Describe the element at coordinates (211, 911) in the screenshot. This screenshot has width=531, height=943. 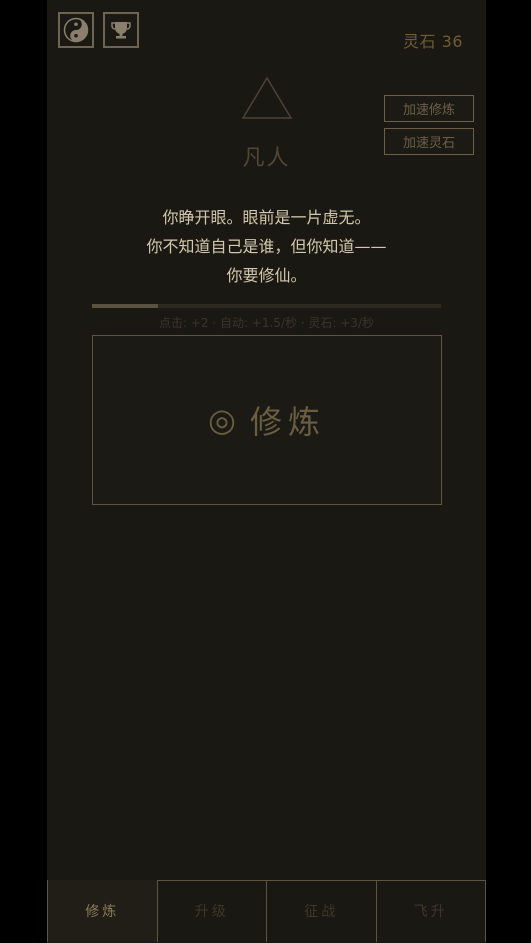
I see `tab-upgrade: 升级` at that location.